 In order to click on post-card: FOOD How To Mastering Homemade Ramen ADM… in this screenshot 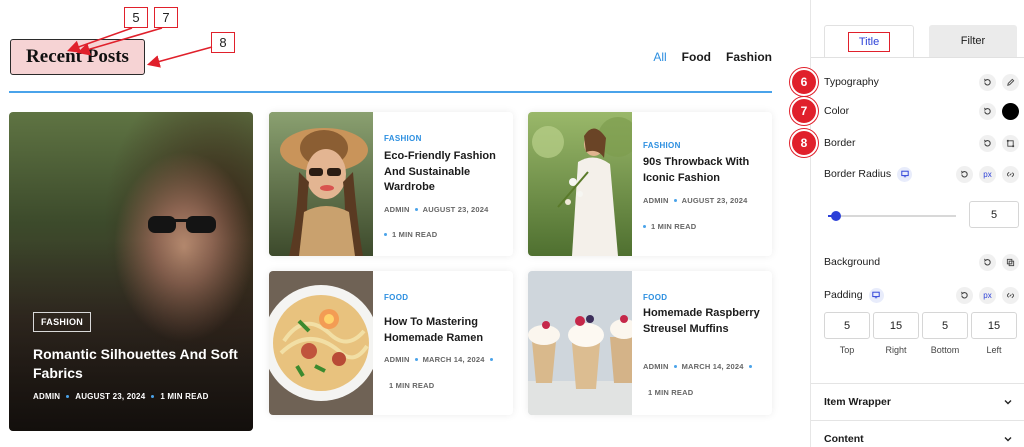, I will do `click(391, 343)`.